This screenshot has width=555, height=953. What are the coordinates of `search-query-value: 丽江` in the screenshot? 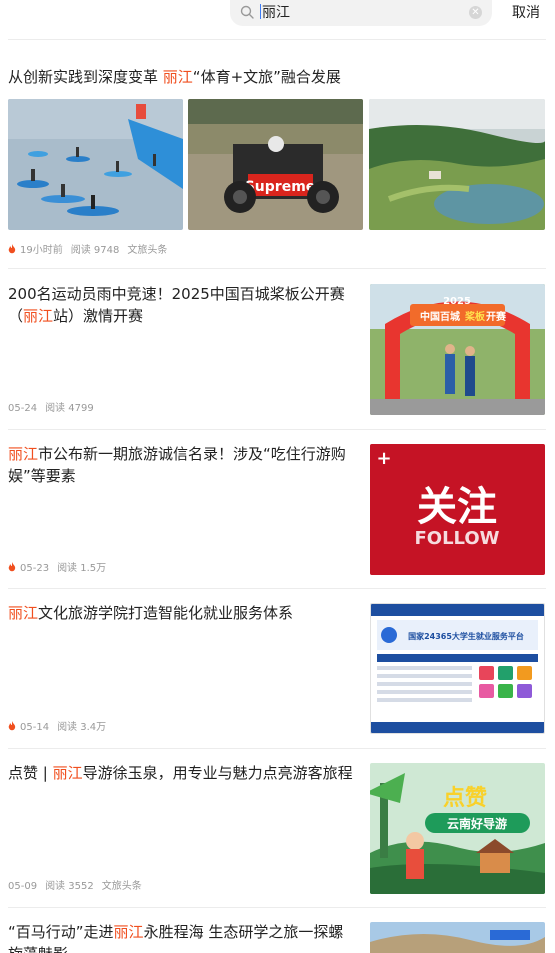 It's located at (276, 13).